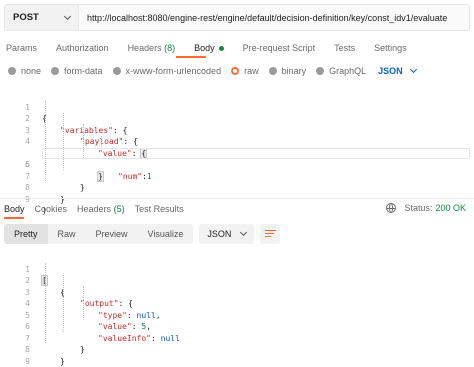 The height and width of the screenshot is (367, 474). What do you see at coordinates (173, 71) in the screenshot?
I see `radio-label: x-www-form-urlencoded` at bounding box center [173, 71].